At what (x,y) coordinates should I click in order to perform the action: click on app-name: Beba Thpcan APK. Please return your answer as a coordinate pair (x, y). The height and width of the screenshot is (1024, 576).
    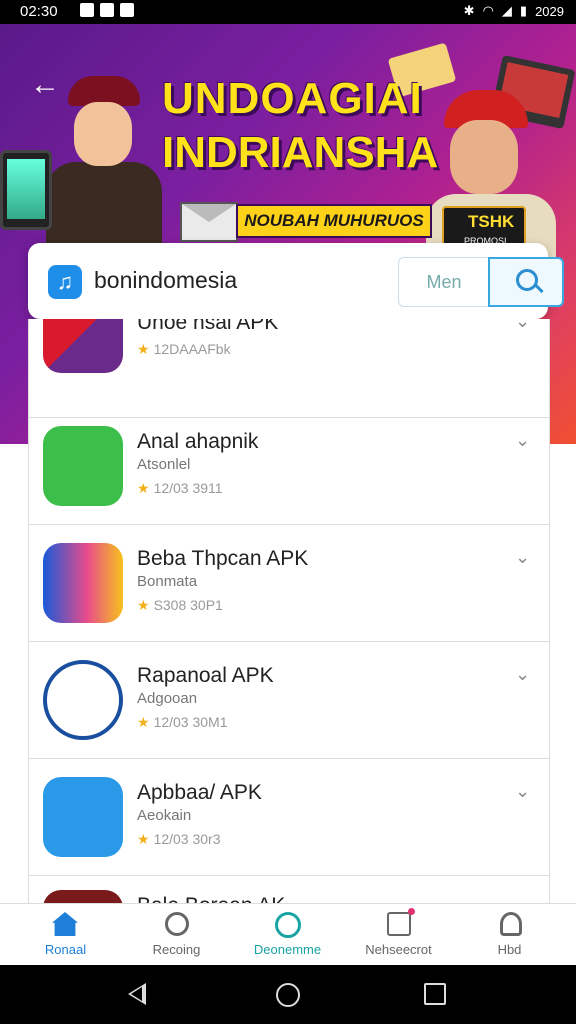
    Looking at the image, I should click on (223, 558).